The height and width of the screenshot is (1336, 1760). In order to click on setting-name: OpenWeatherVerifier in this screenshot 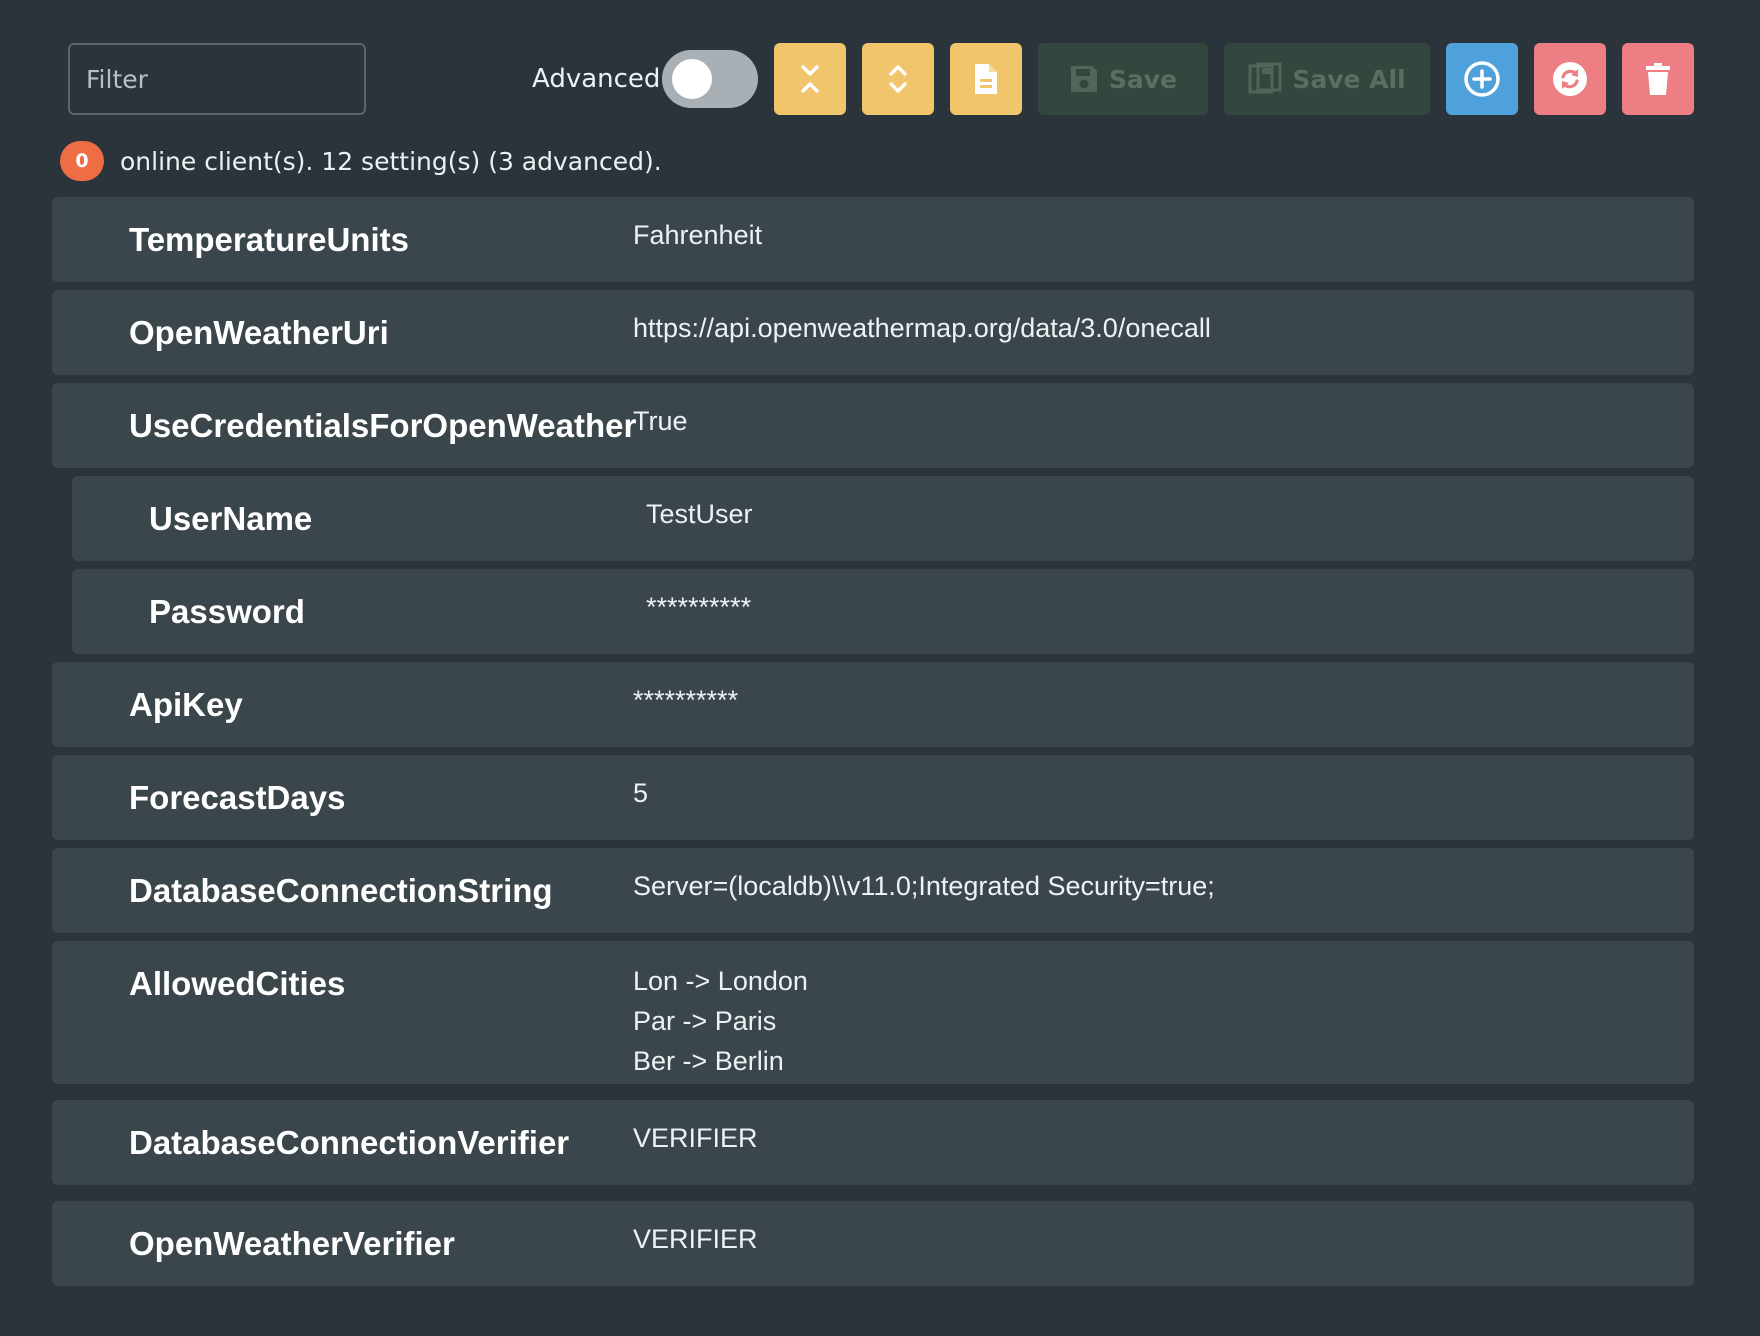, I will do `click(292, 1243)`.